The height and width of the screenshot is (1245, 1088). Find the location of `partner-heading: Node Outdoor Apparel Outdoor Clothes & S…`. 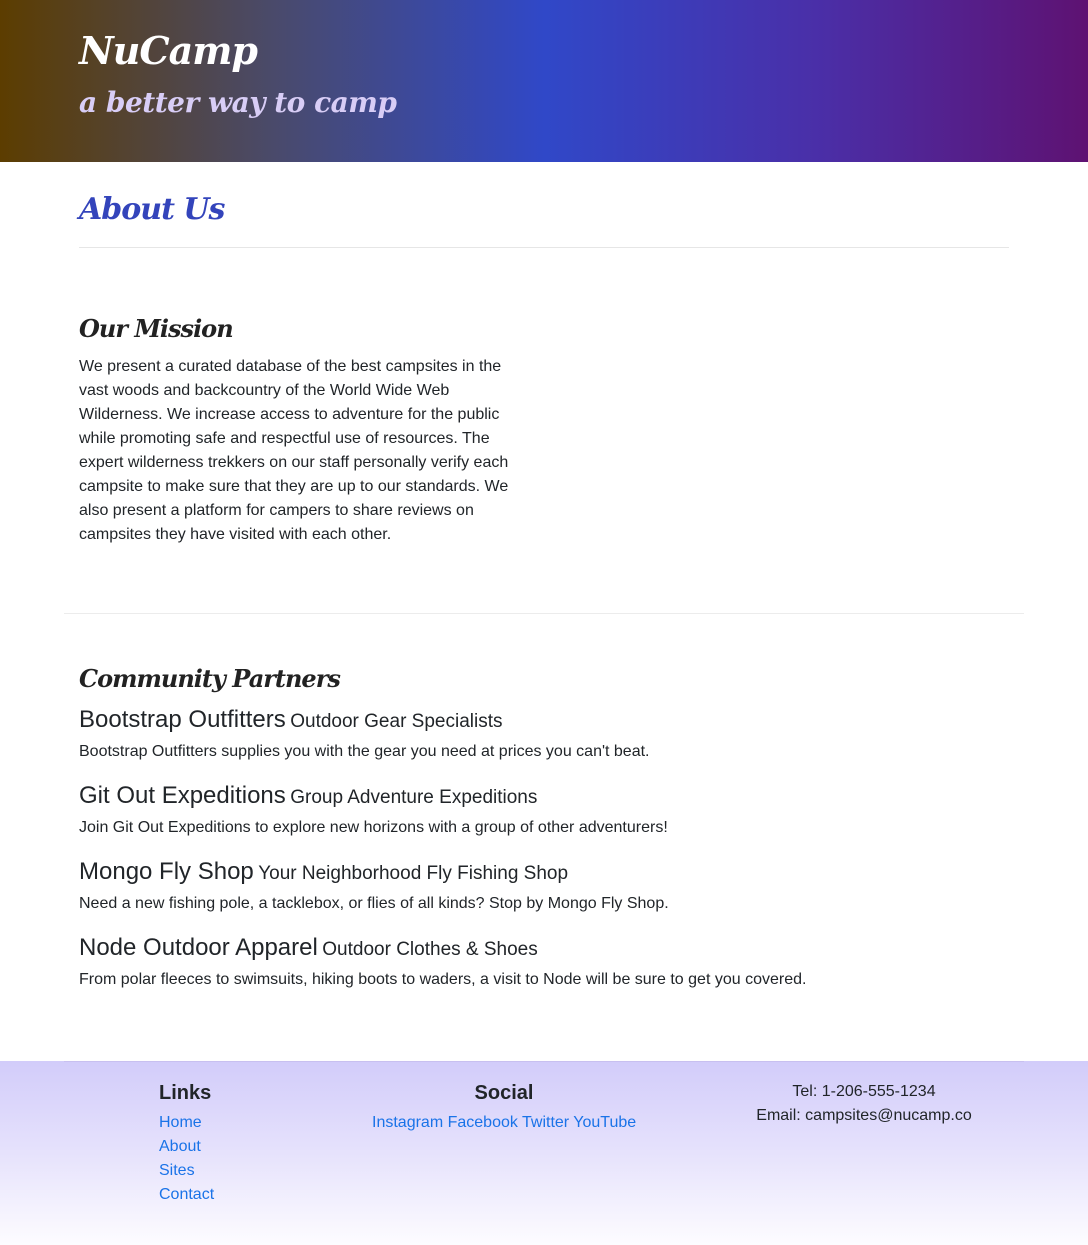

partner-heading: Node Outdoor Apparel Outdoor Clothes & S… is located at coordinates (544, 948).